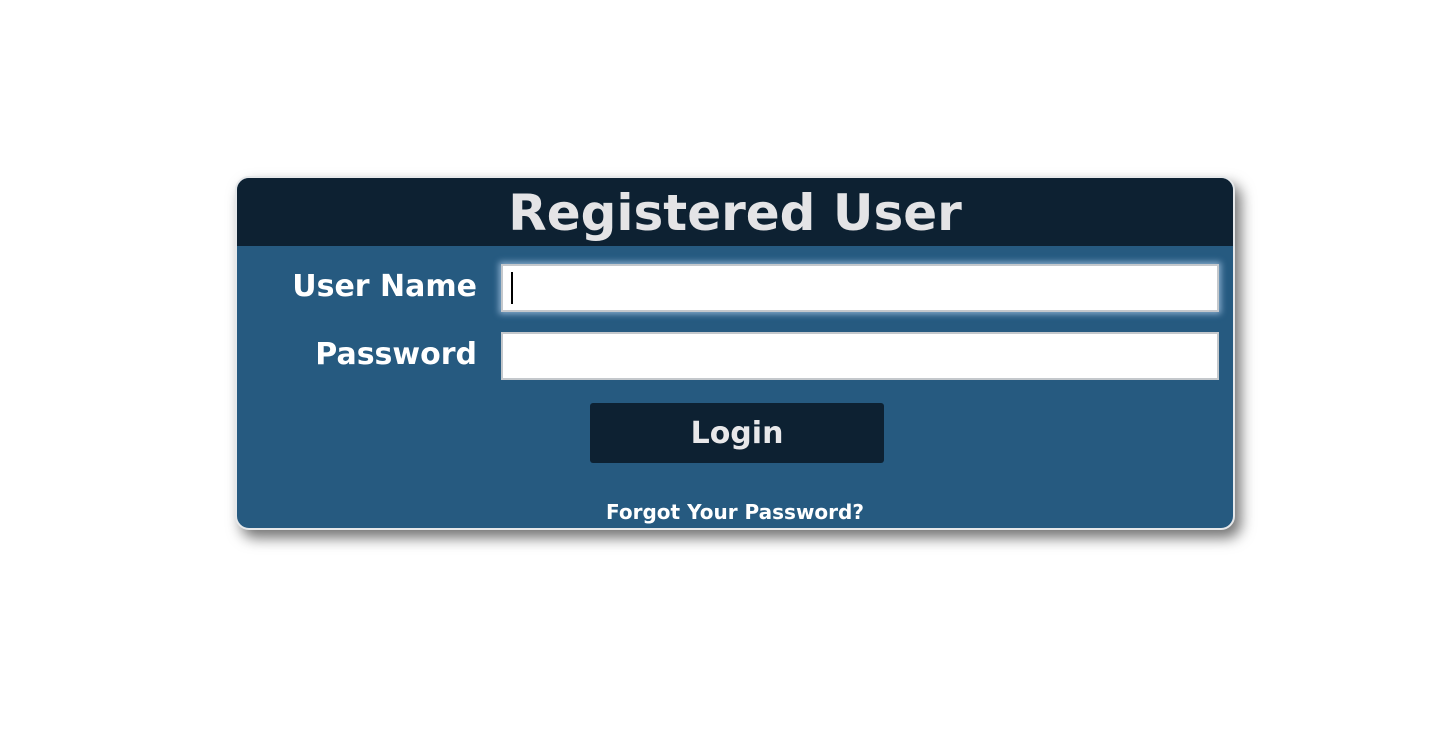 The height and width of the screenshot is (750, 1432). I want to click on username-input, so click(860, 288).